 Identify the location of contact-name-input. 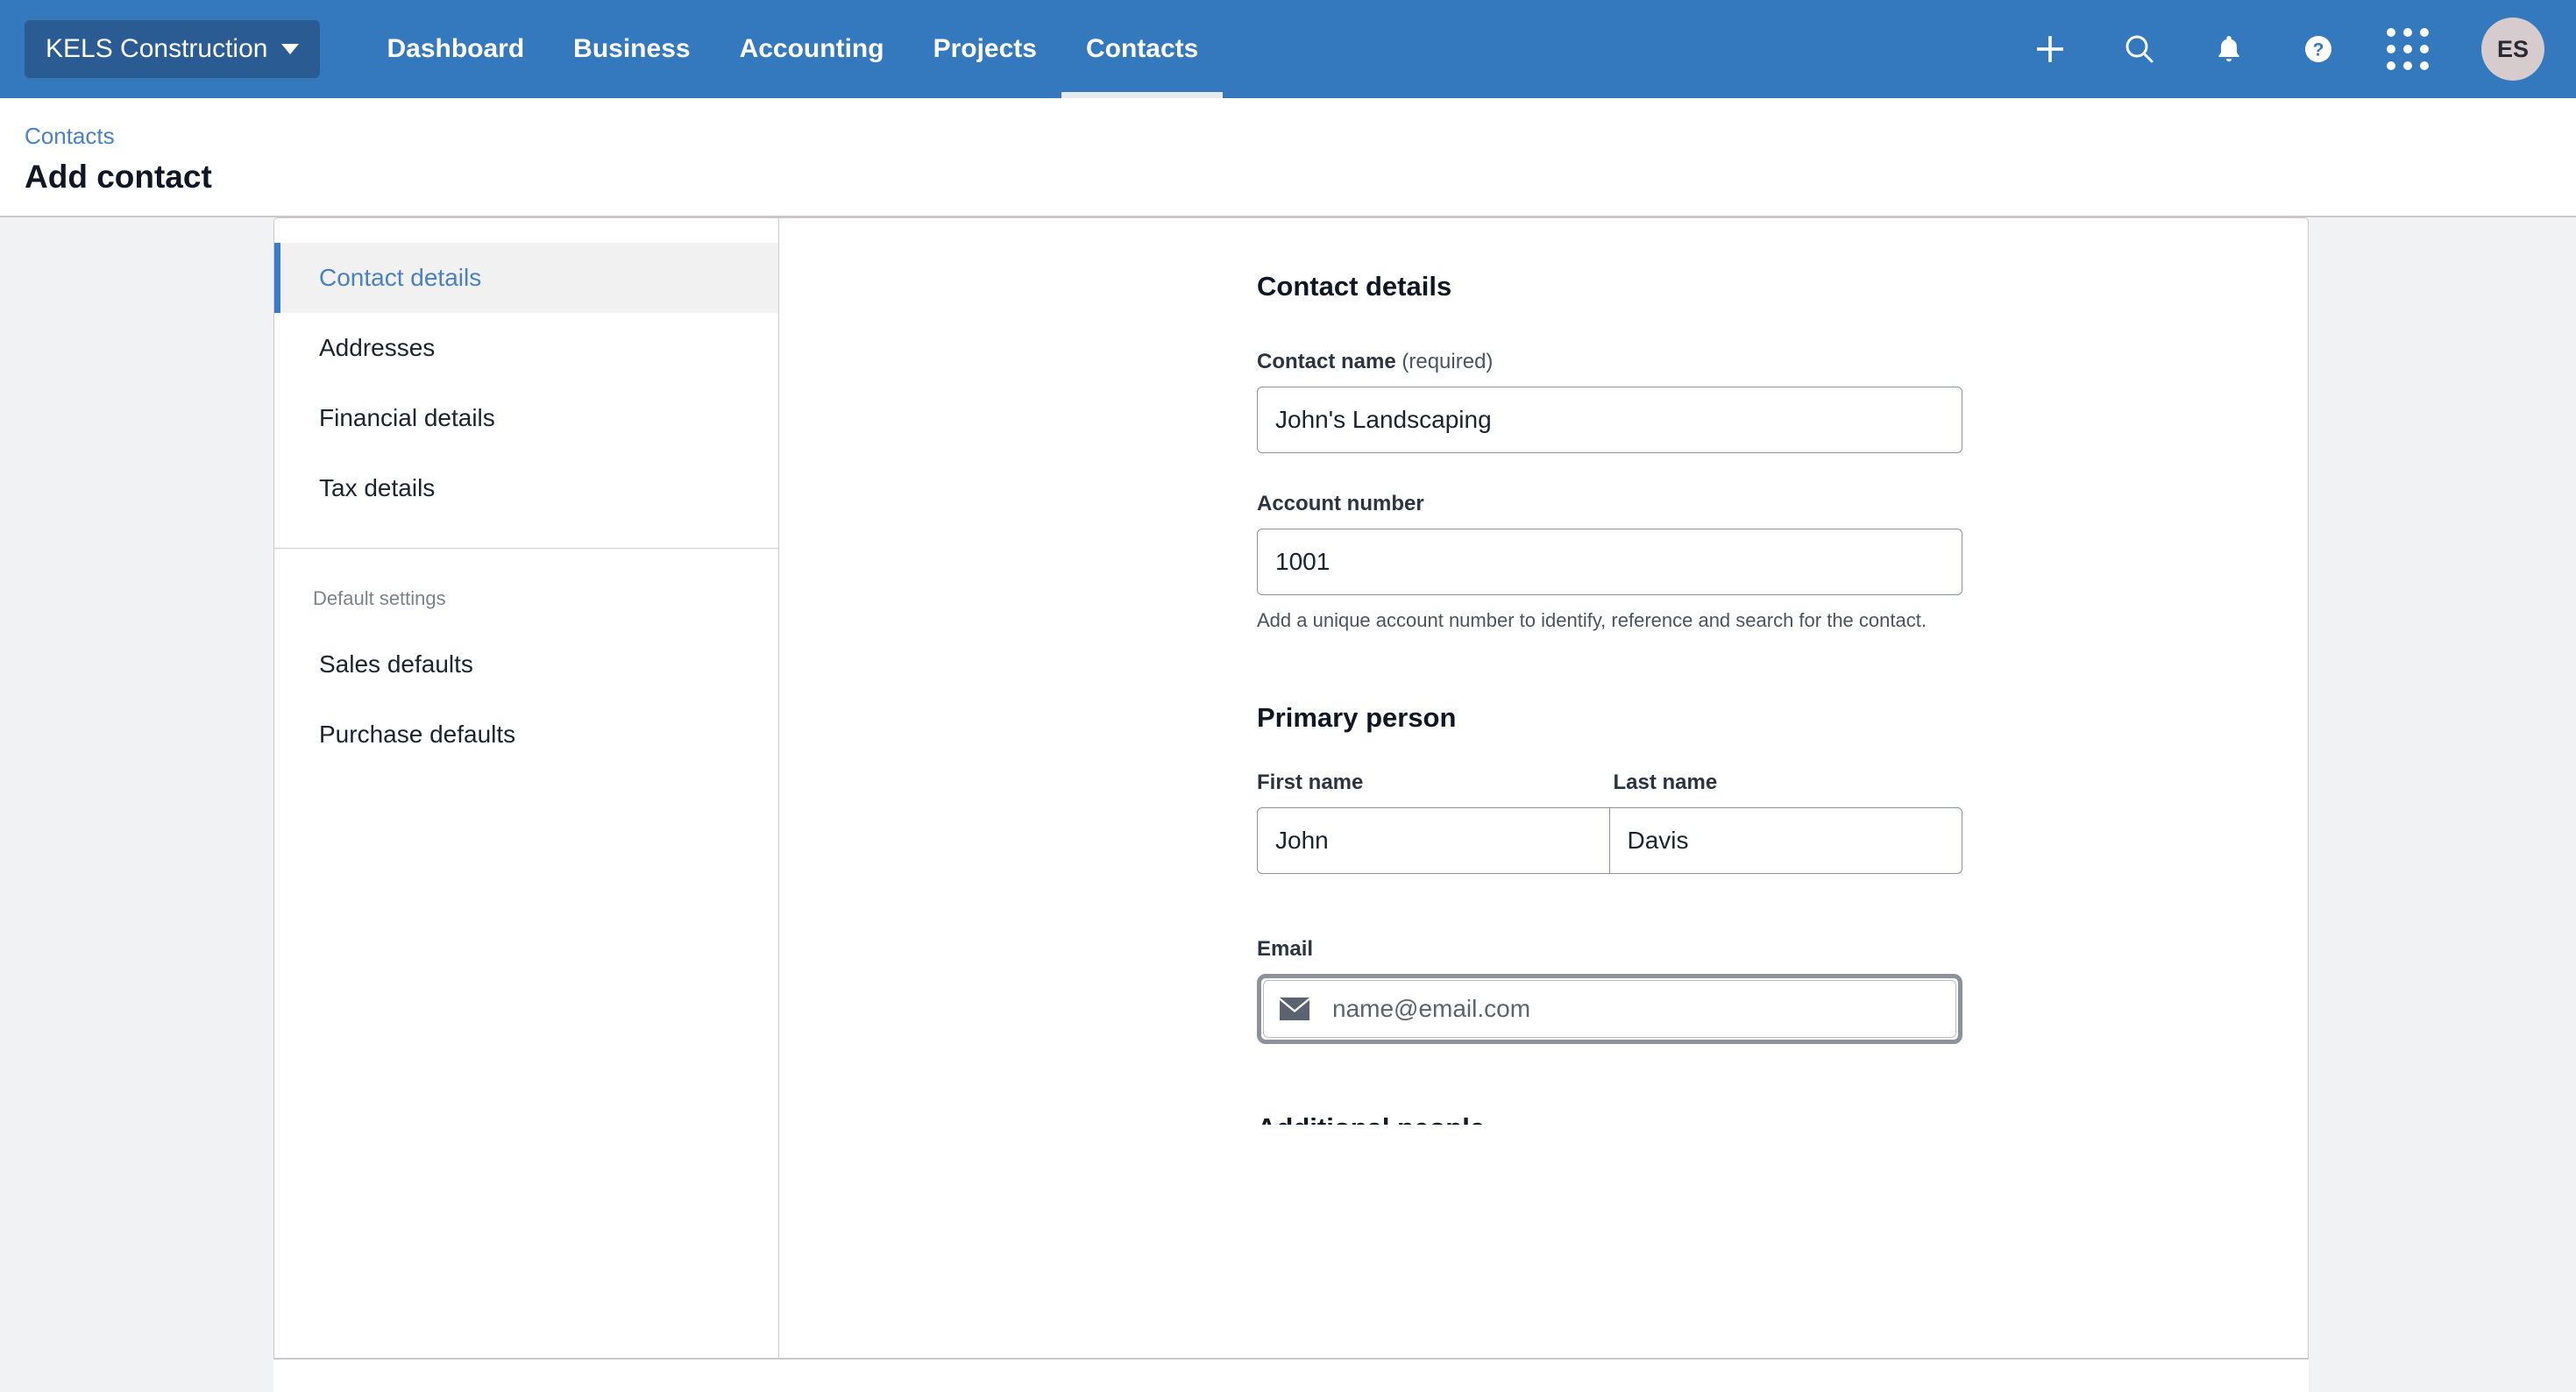
(1609, 420).